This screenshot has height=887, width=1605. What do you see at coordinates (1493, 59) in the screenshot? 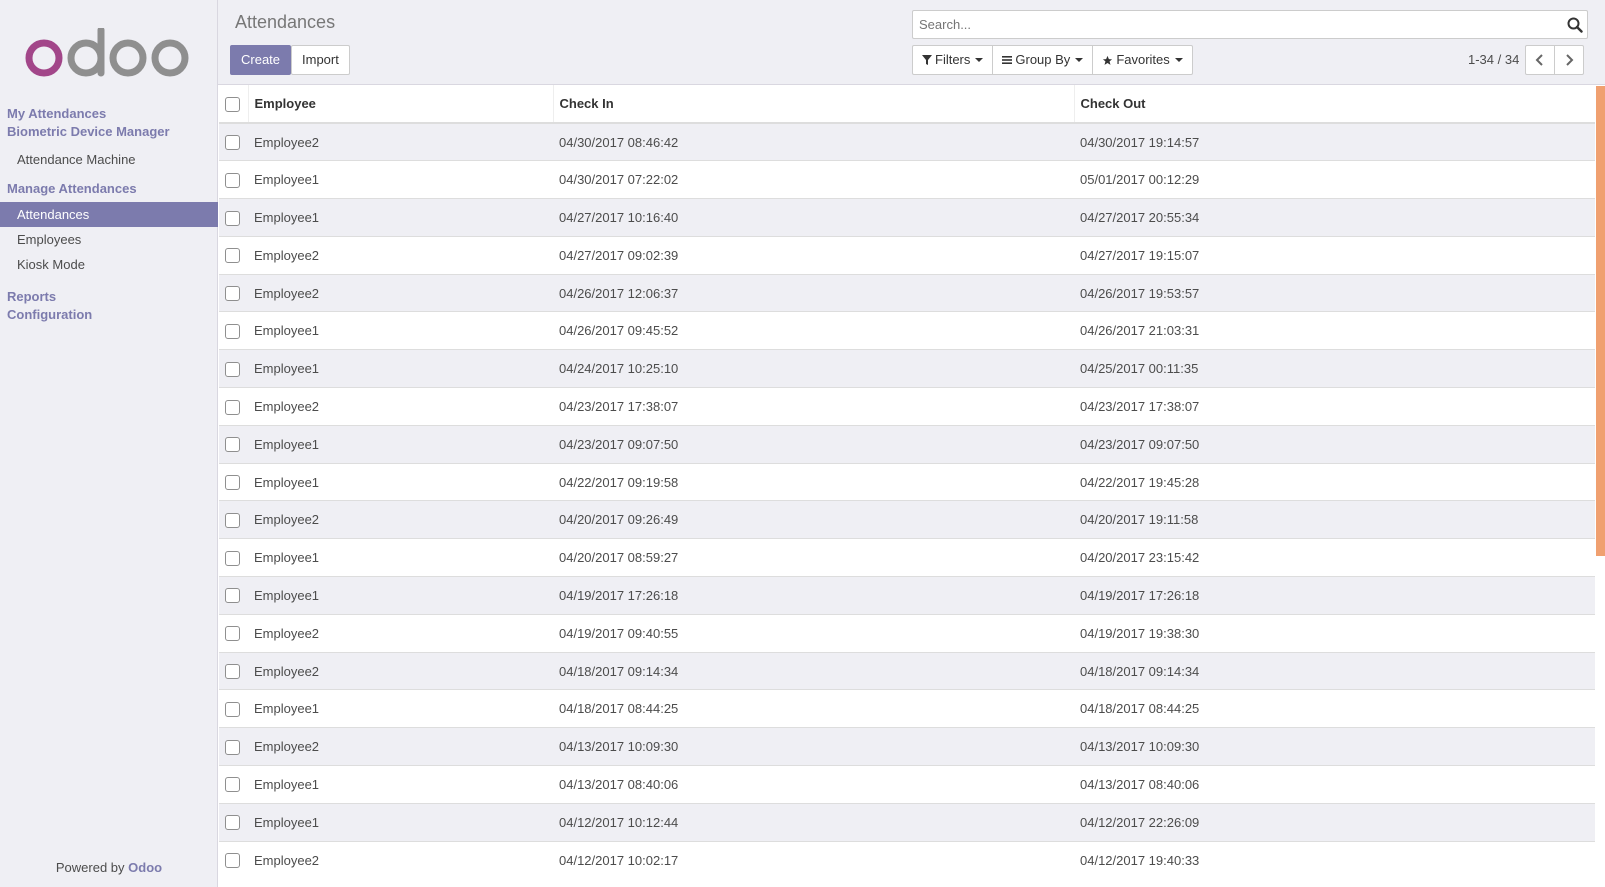
I see `pager-value: 1-34 / 34` at bounding box center [1493, 59].